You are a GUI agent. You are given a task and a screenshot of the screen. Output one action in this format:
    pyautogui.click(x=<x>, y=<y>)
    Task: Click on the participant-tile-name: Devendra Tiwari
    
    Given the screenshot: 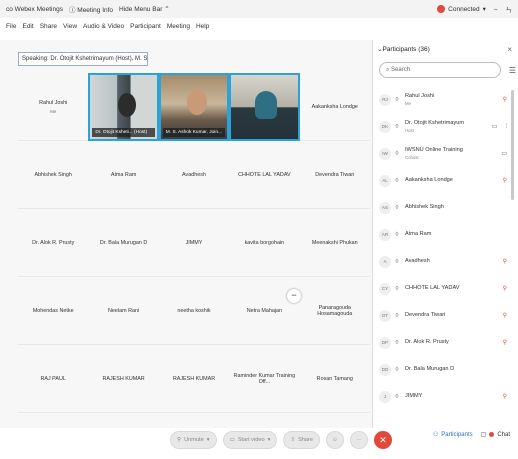 What is the action you would take?
    pyautogui.click(x=335, y=175)
    